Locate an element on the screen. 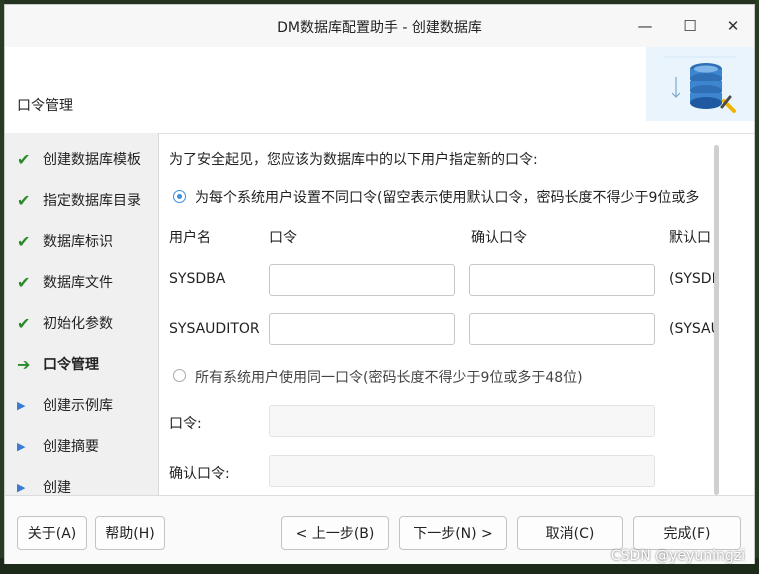 Image resolution: width=759 pixels, height=574 pixels. page-header: 口令管理 is located at coordinates (379, 90).